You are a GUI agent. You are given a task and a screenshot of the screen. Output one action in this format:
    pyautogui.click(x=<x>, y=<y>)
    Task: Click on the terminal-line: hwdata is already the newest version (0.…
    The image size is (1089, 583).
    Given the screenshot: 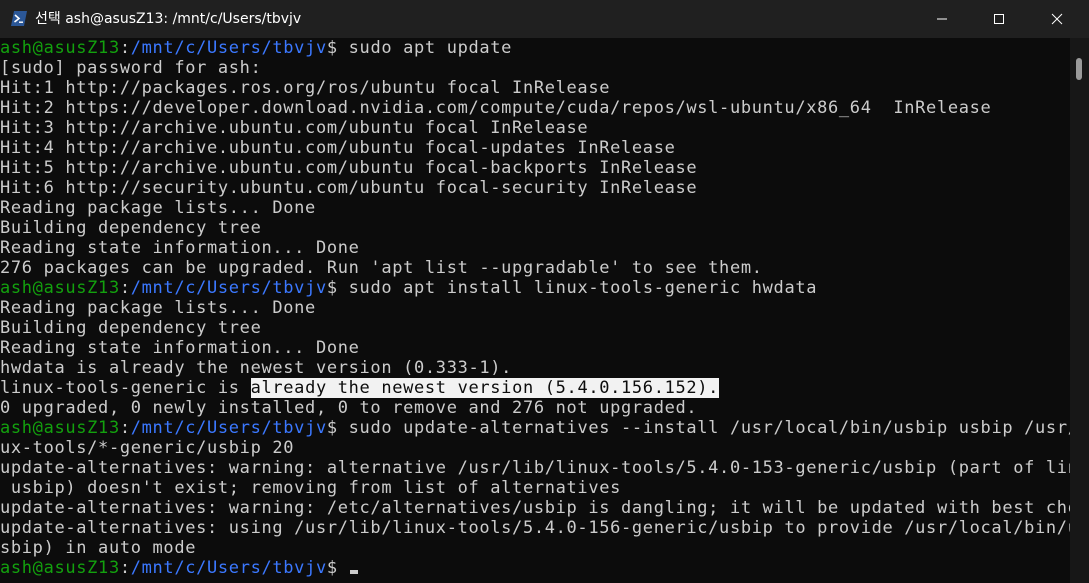 What is the action you would take?
    pyautogui.click(x=256, y=368)
    